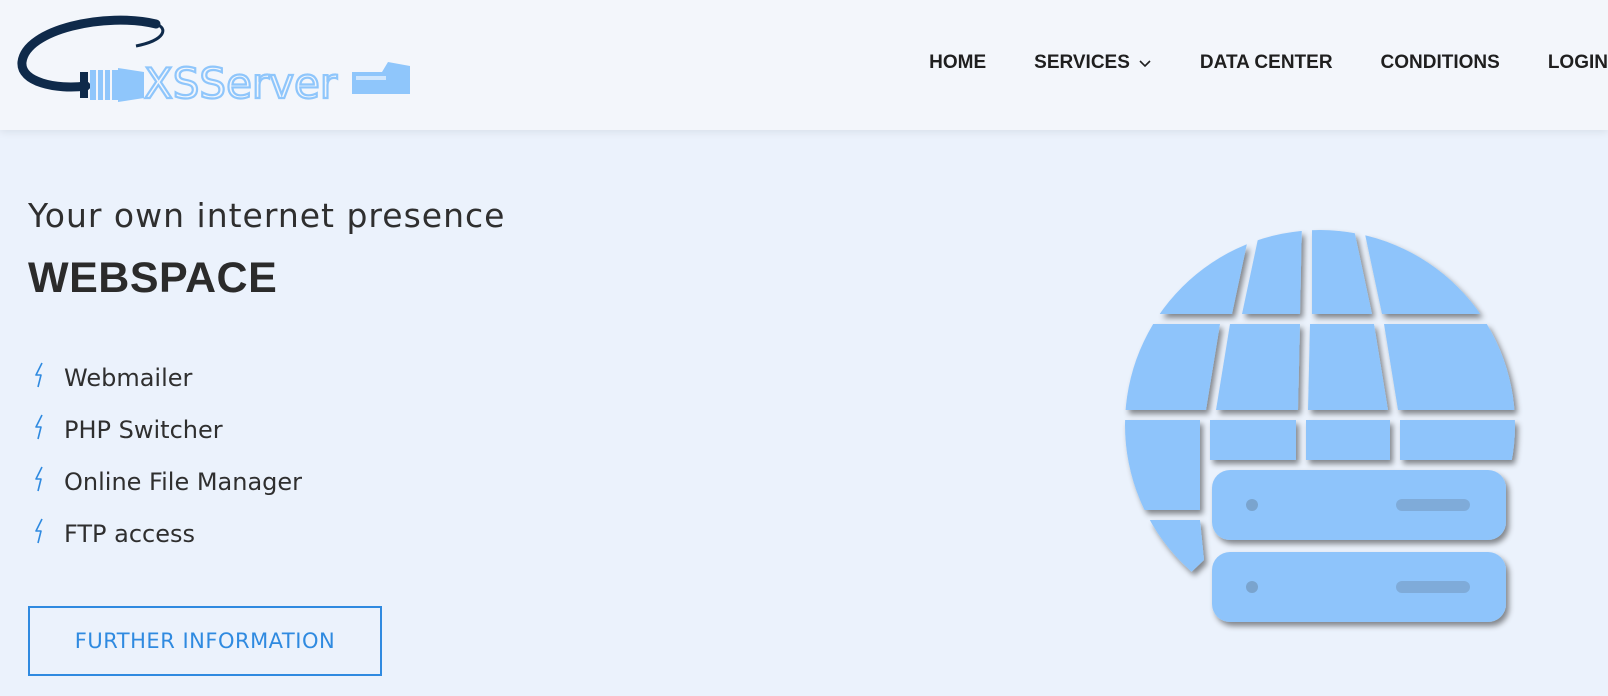  I want to click on hero-title: WEBSPACE, so click(153, 278).